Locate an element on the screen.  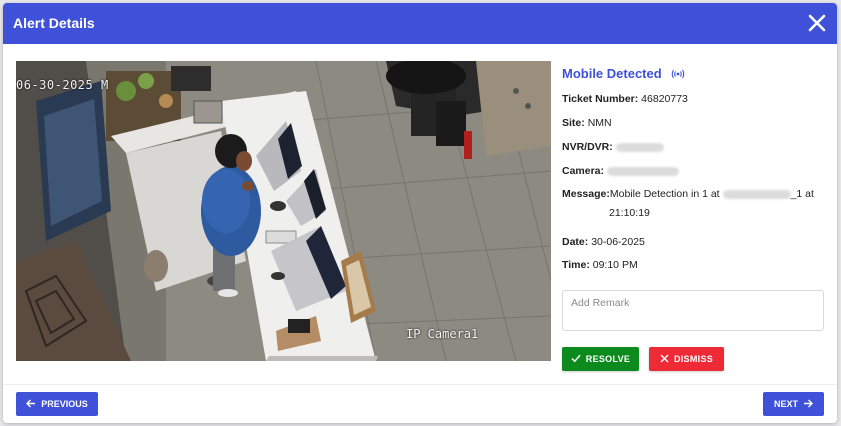
site-row: Site: NMN is located at coordinates (587, 123).